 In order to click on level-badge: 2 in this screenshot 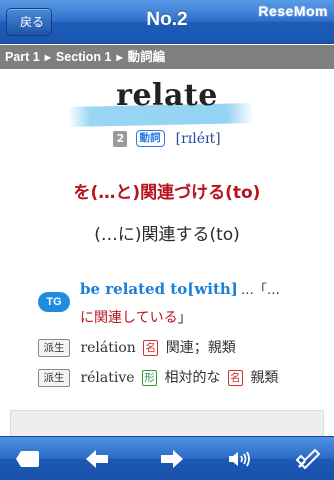, I will do `click(120, 138)`.